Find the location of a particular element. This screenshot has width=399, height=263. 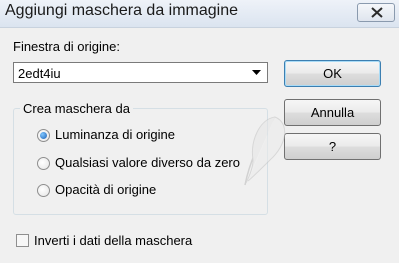

invert-mask-label: Inverti i dati della maschera is located at coordinates (113, 240).